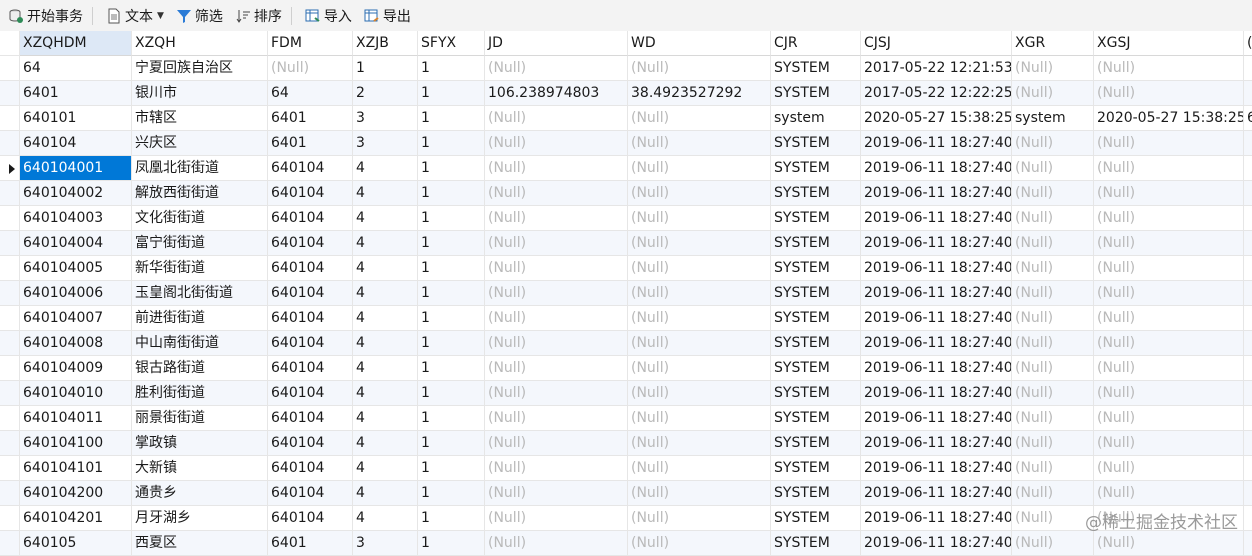 Image resolution: width=1252 pixels, height=556 pixels. What do you see at coordinates (1053, 118) in the screenshot?
I see `table-cell: system` at bounding box center [1053, 118].